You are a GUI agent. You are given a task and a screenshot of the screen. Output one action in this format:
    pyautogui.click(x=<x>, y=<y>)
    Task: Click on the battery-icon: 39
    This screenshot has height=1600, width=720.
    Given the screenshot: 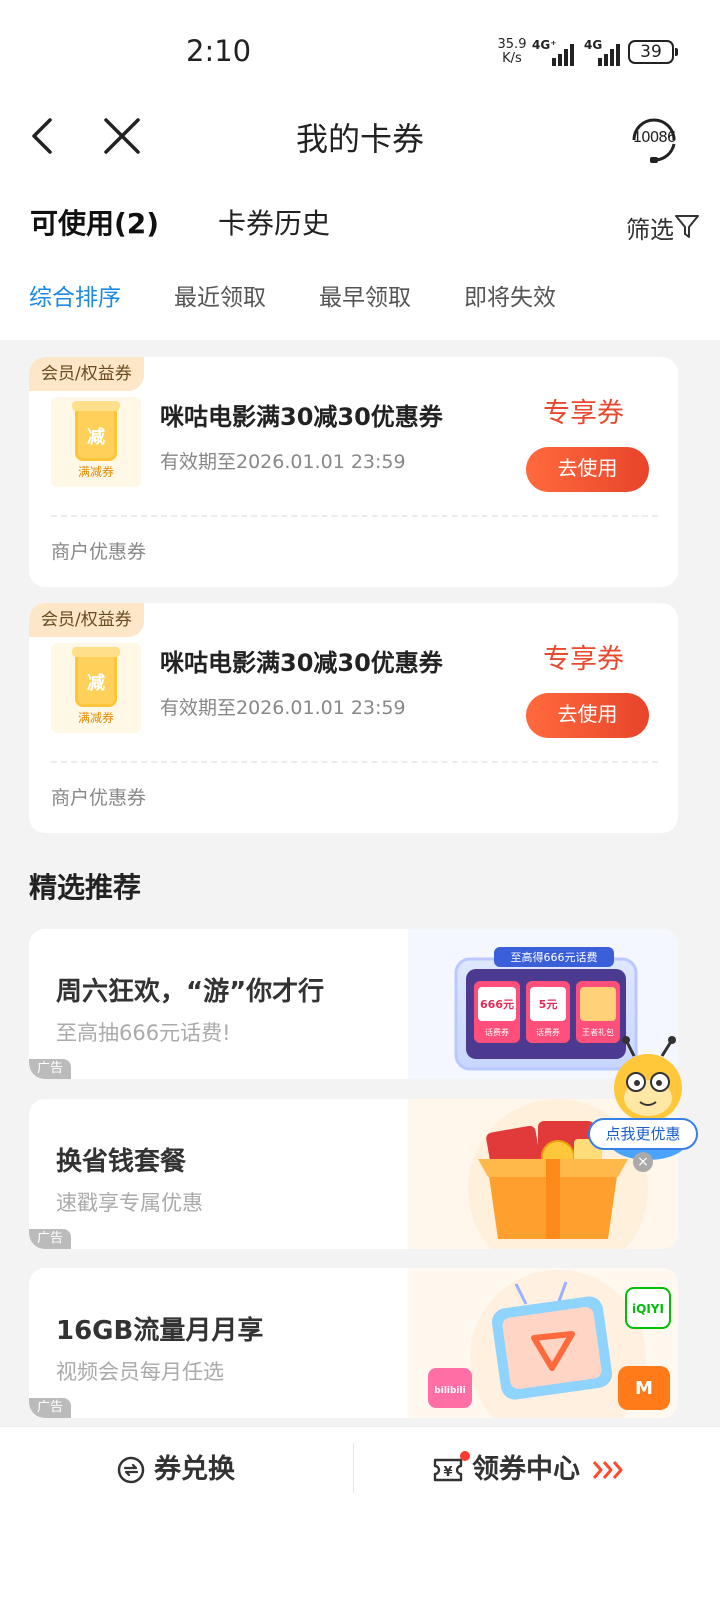 What is the action you would take?
    pyautogui.click(x=653, y=52)
    